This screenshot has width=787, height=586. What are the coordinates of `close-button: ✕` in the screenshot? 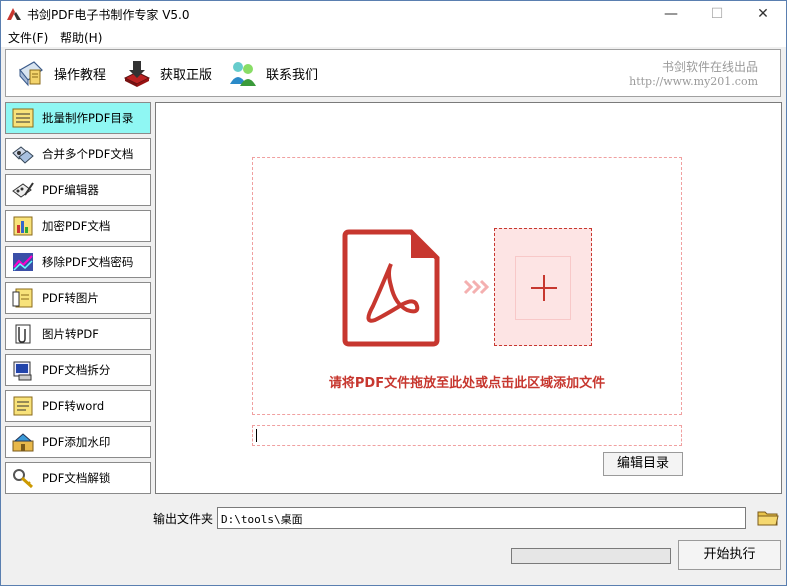 It's located at (763, 14).